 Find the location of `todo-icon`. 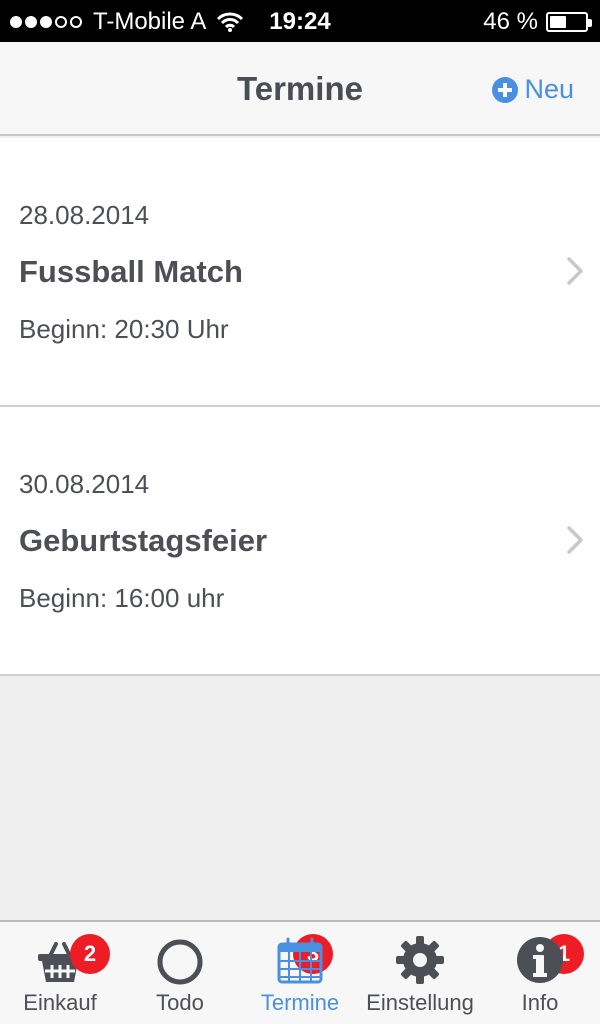

todo-icon is located at coordinates (180, 962).